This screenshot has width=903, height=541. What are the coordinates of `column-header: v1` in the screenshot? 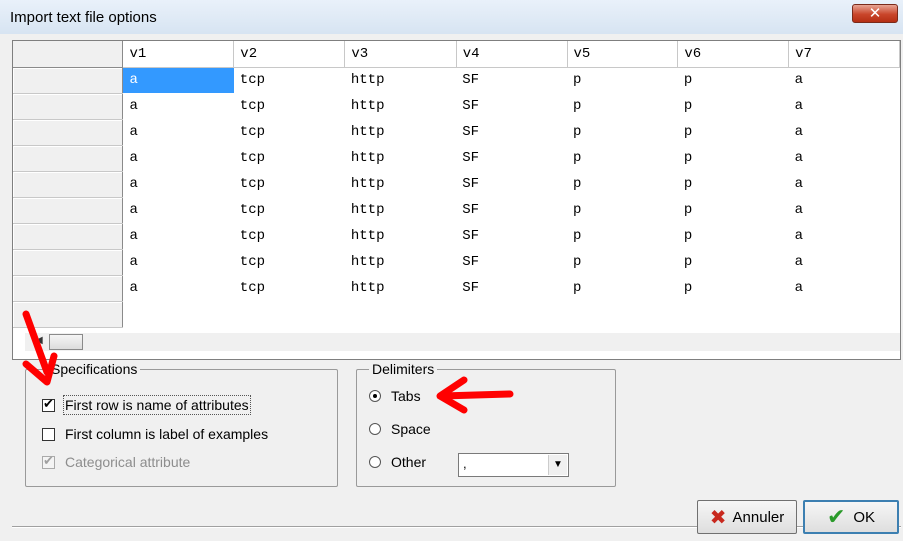 It's located at (178, 54).